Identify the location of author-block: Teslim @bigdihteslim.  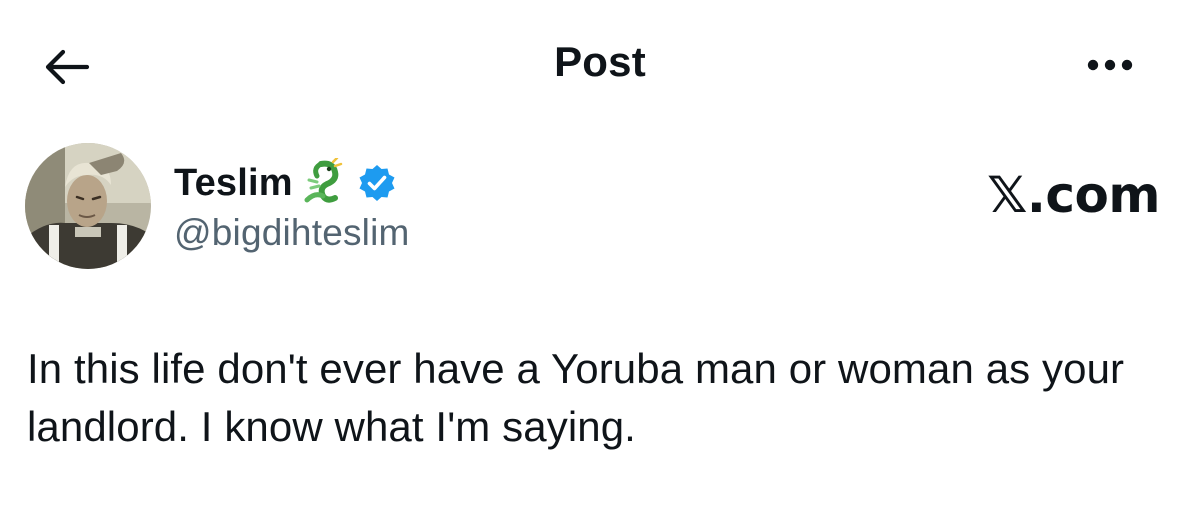
(292, 206).